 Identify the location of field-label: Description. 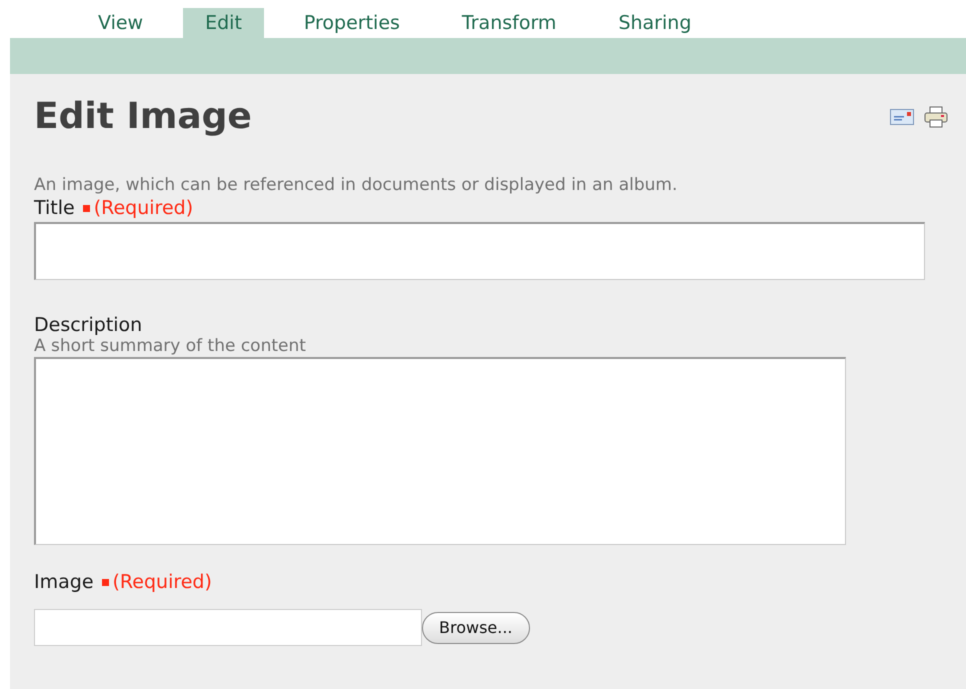
(88, 325).